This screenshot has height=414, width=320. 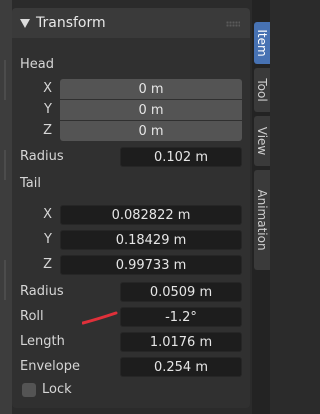 I want to click on length-label: Length, so click(x=42, y=341).